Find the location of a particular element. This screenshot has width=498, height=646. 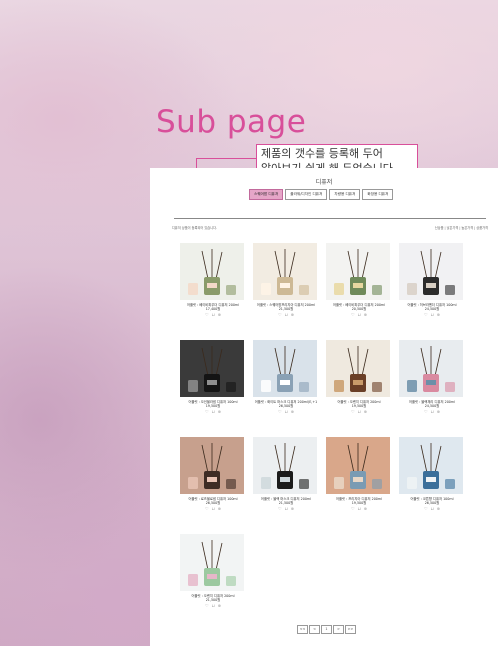

sort-options: 신상품 | 낮은가격 | 높은가격 | 상품가격 is located at coordinates (461, 227).